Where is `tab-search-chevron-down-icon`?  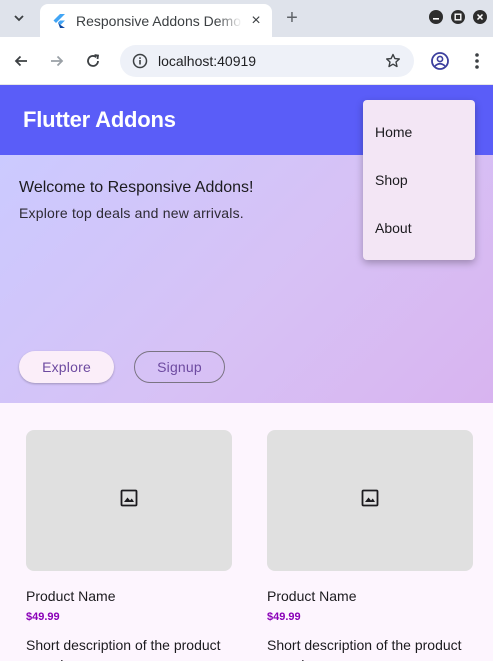 tab-search-chevron-down-icon is located at coordinates (19, 18).